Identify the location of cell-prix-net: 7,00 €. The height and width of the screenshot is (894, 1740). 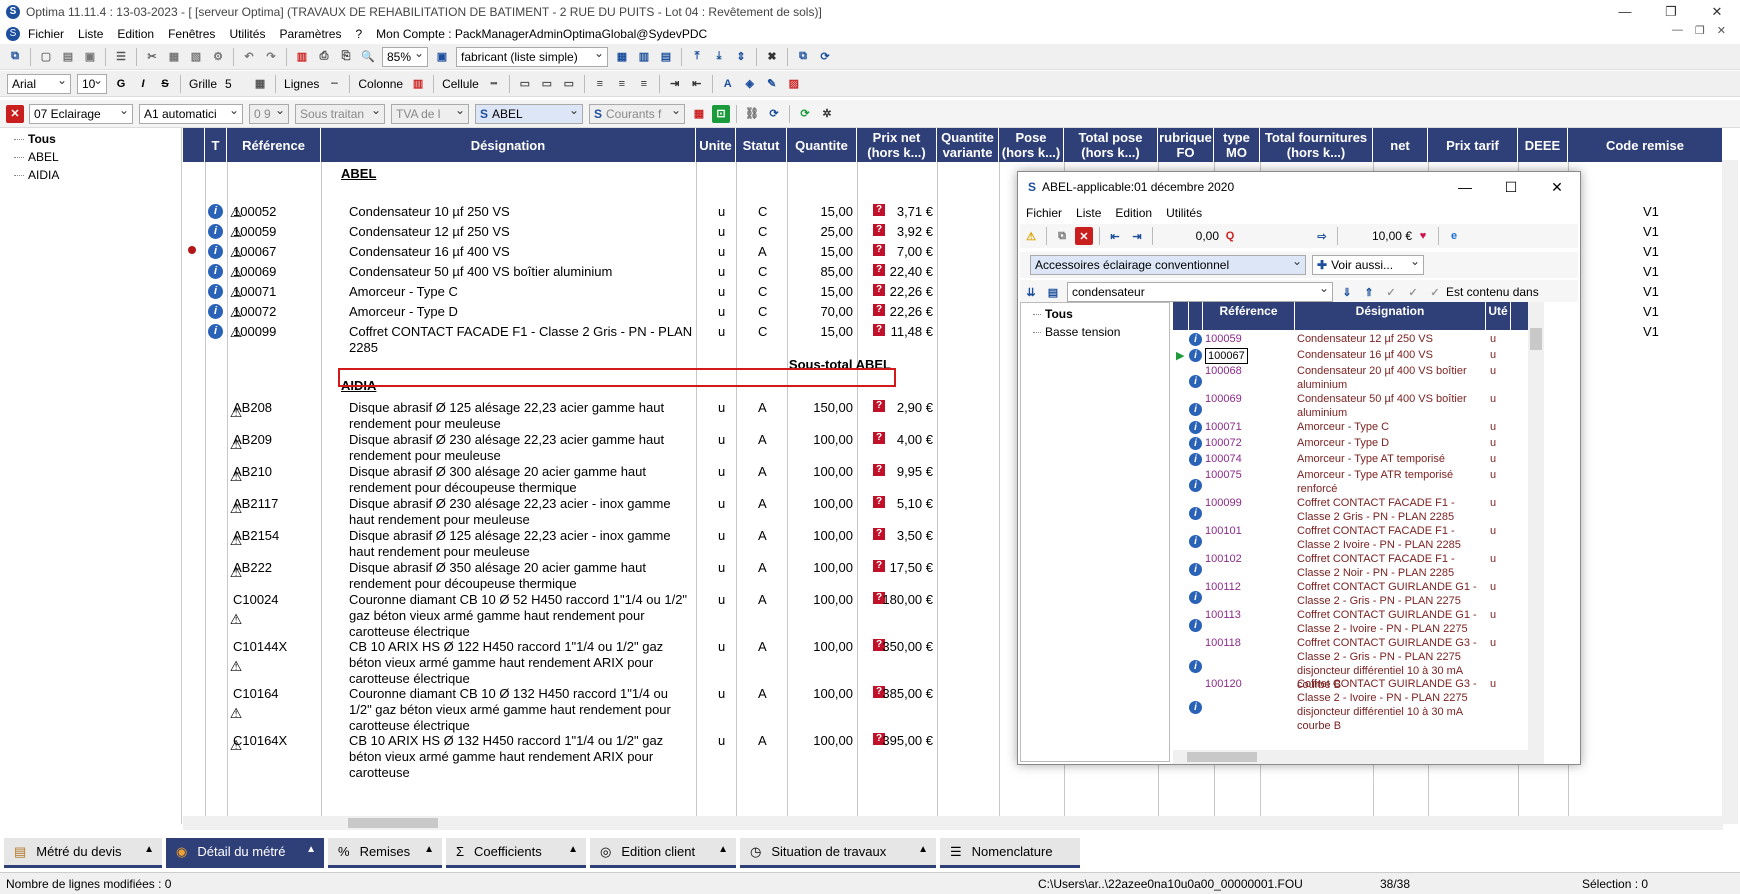
(903, 252).